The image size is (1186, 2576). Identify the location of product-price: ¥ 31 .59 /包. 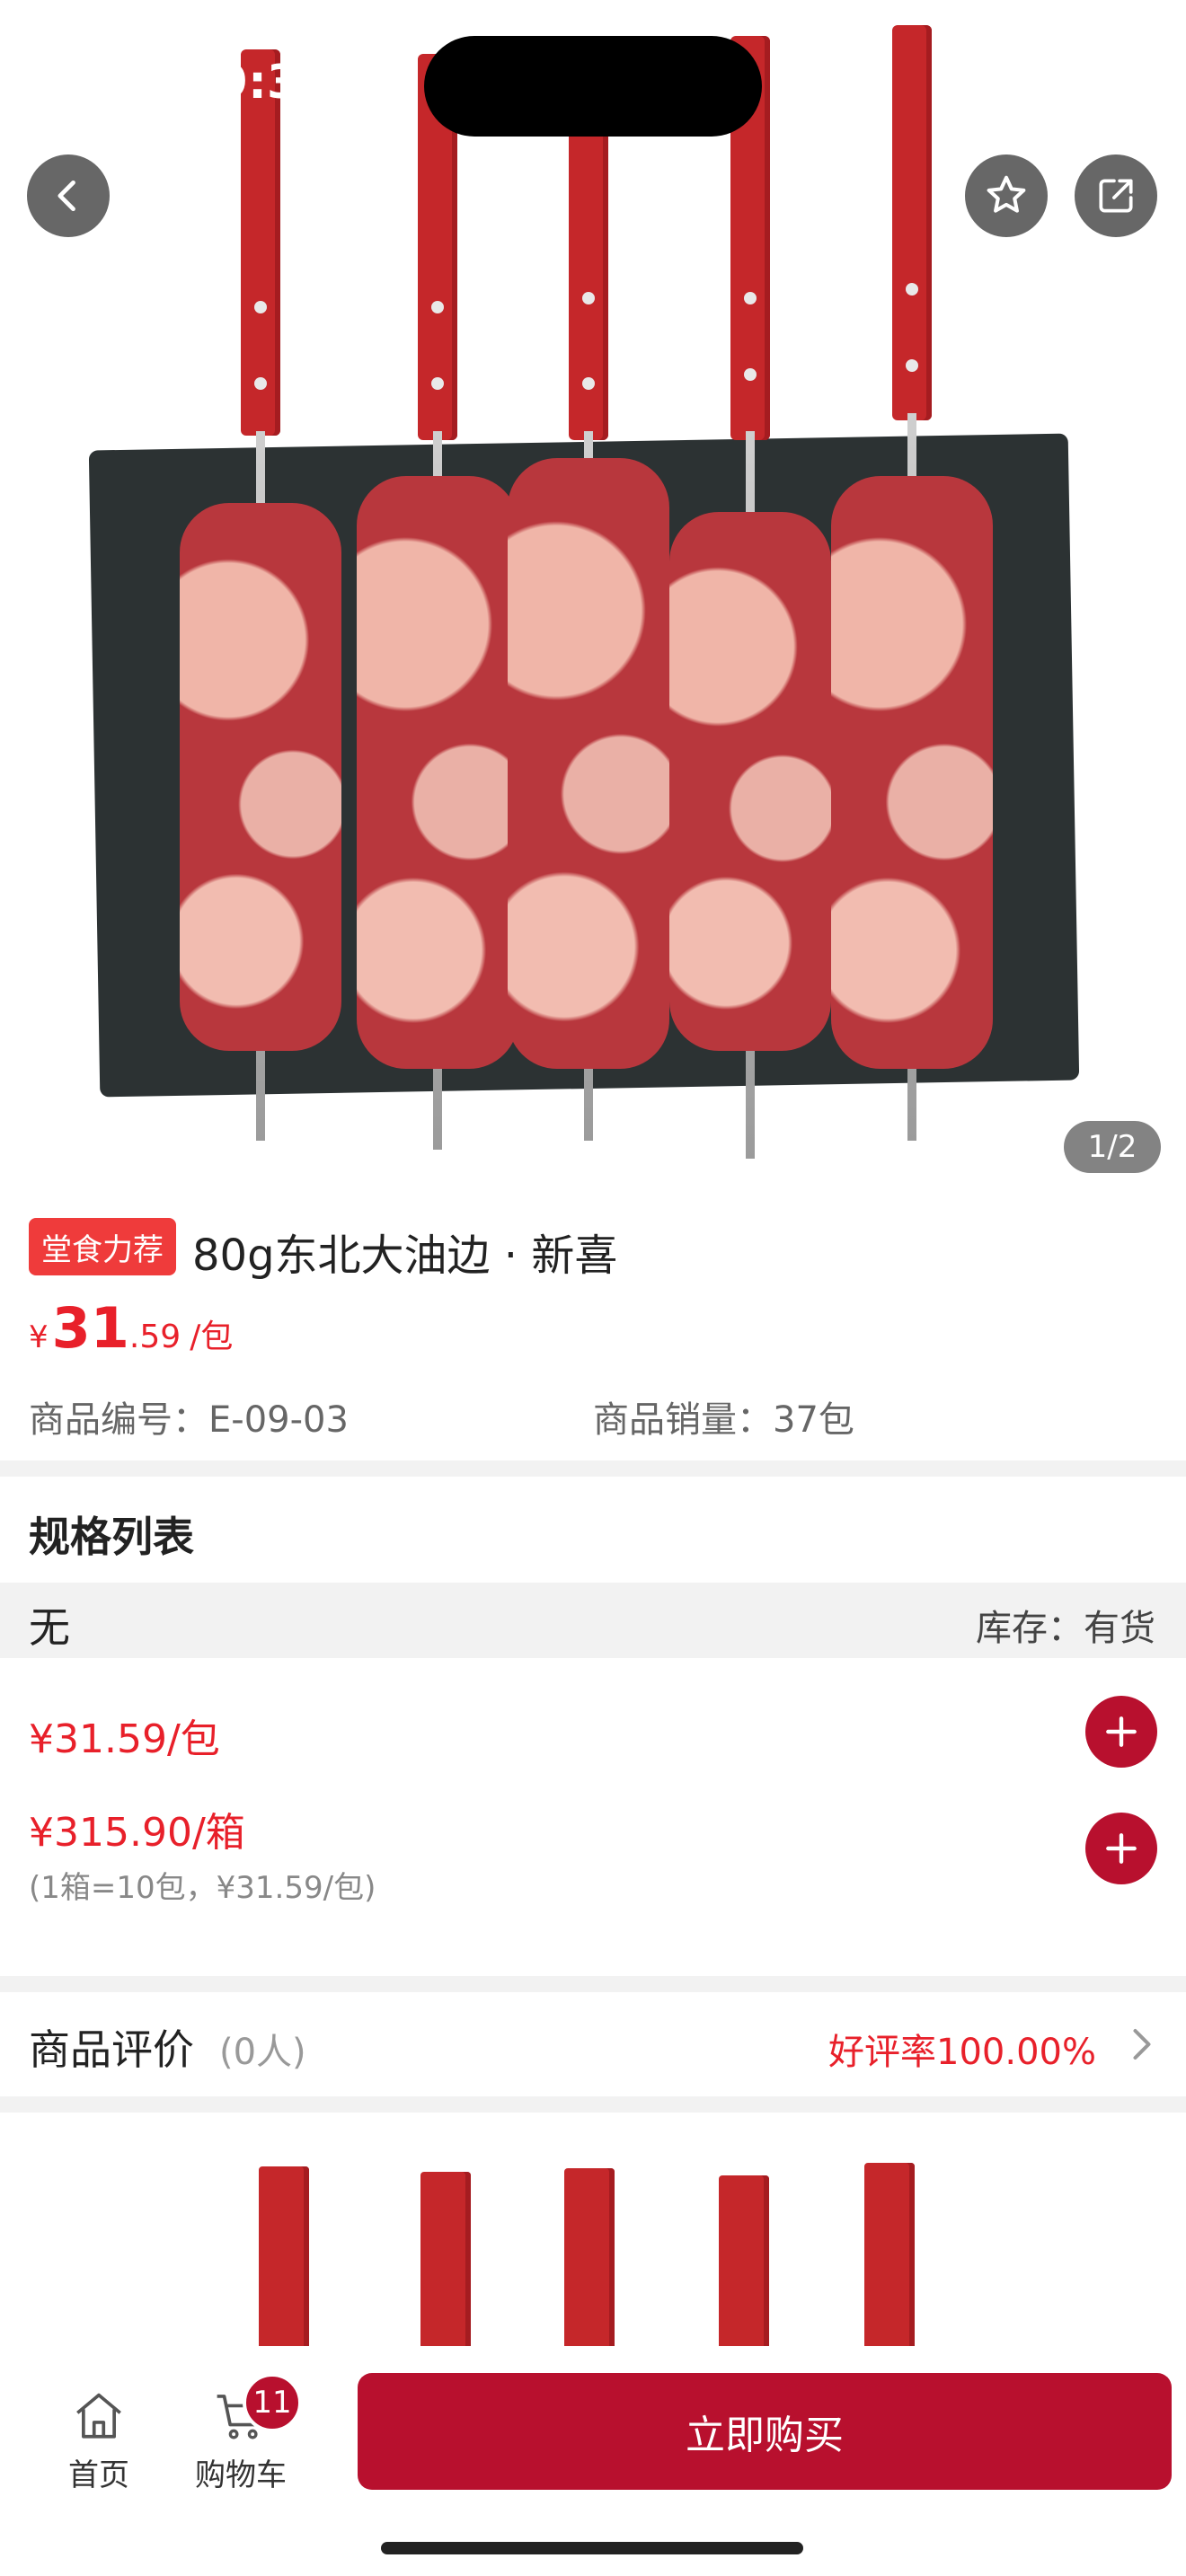
(131, 1328).